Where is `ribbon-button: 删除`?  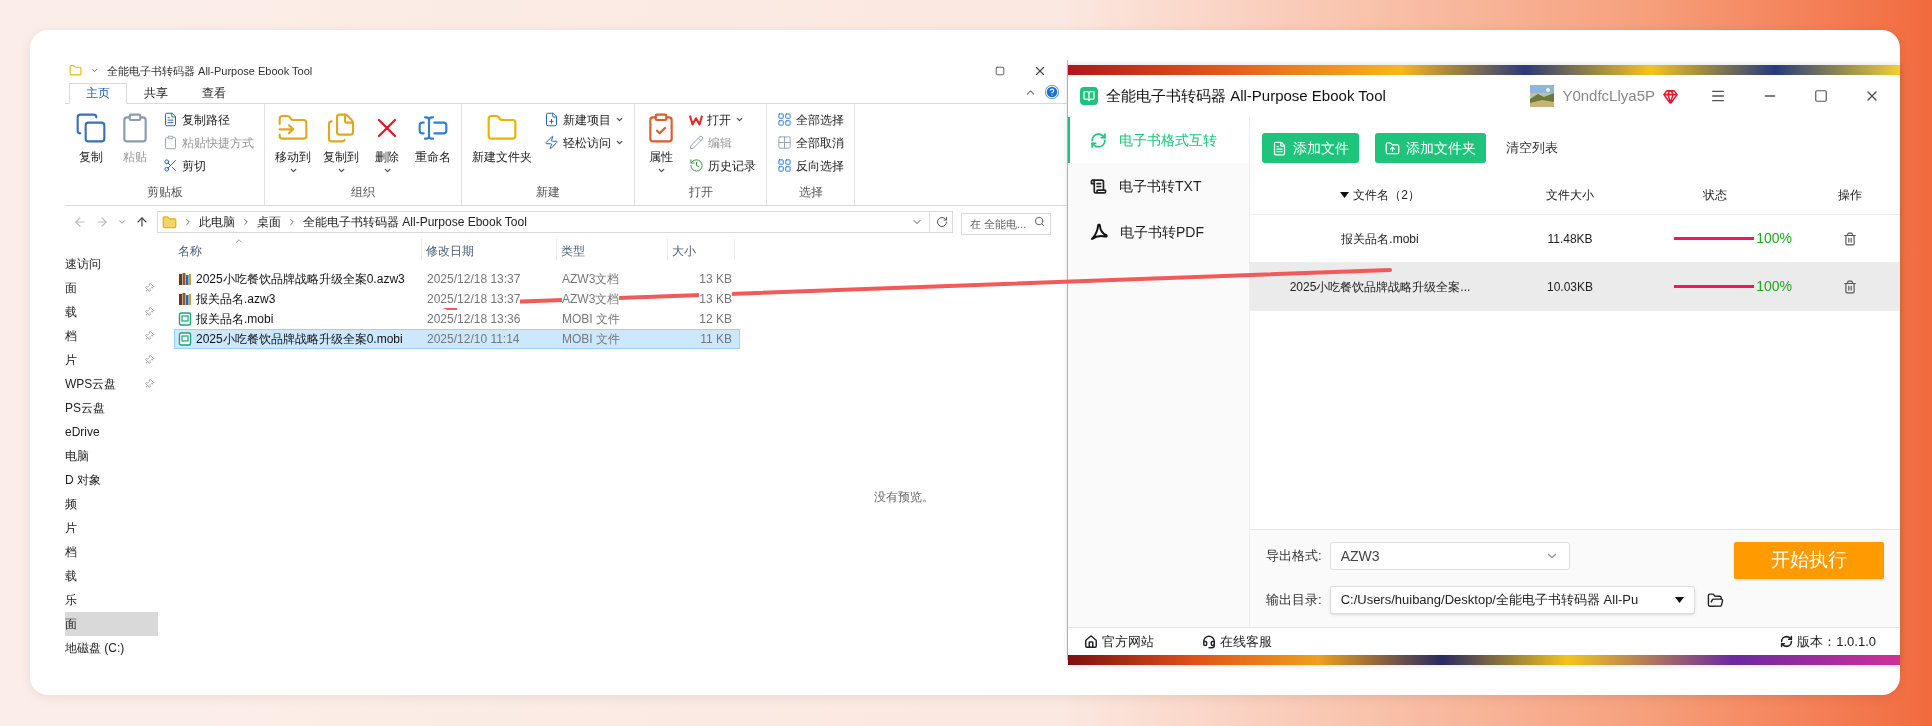 ribbon-button: 删除 is located at coordinates (387, 145).